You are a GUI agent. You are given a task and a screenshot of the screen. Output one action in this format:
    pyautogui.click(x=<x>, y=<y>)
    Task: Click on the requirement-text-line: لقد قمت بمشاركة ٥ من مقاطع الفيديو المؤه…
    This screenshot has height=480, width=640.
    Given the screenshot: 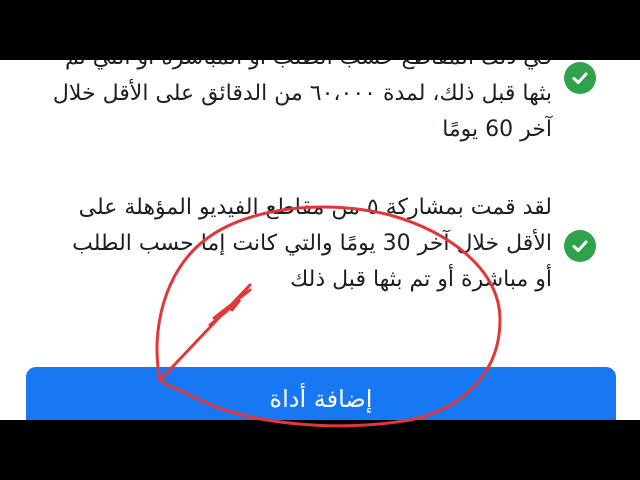 What is the action you would take?
    pyautogui.click(x=315, y=207)
    